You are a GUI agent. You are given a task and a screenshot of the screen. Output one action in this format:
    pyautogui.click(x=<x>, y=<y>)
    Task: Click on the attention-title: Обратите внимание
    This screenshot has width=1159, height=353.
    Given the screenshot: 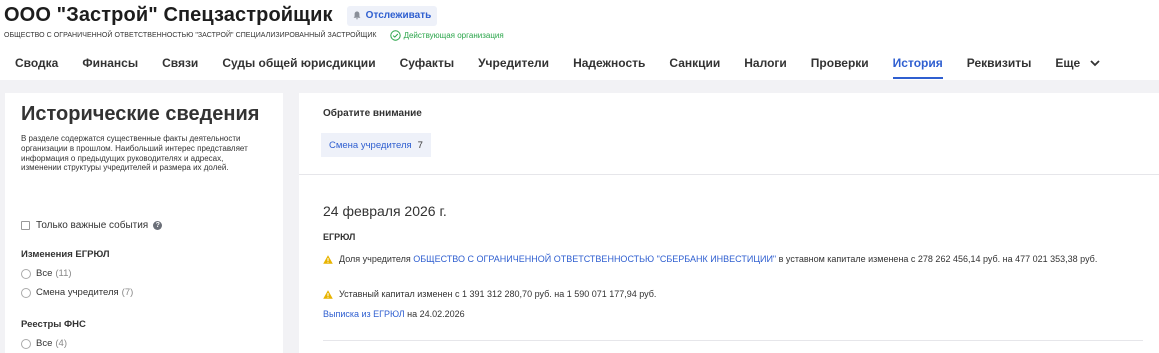 What is the action you would take?
    pyautogui.click(x=372, y=113)
    